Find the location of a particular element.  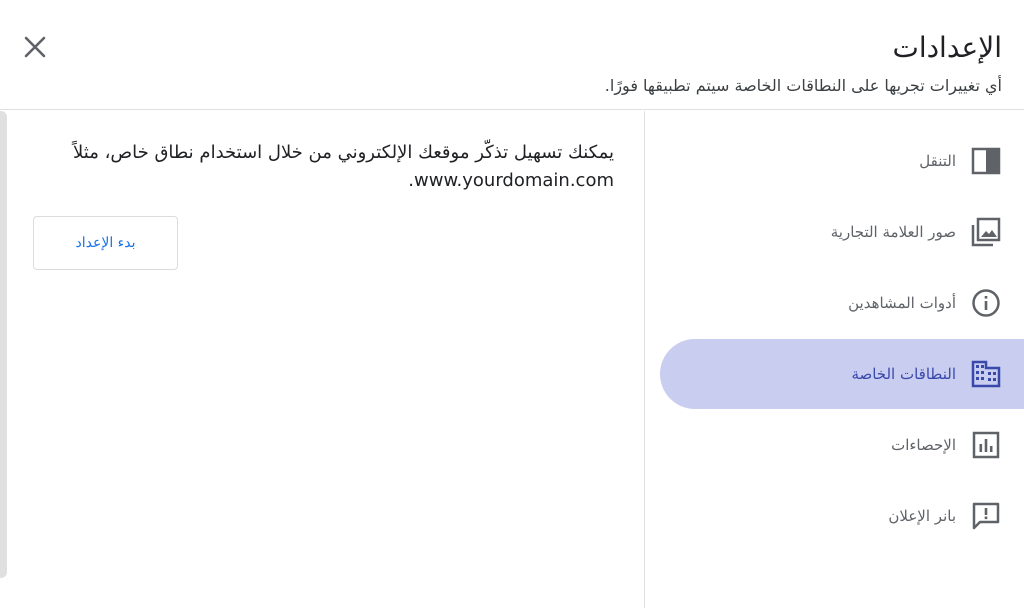

sidebar-item-custom-domains: النطاقات الخاصة is located at coordinates (842, 374).